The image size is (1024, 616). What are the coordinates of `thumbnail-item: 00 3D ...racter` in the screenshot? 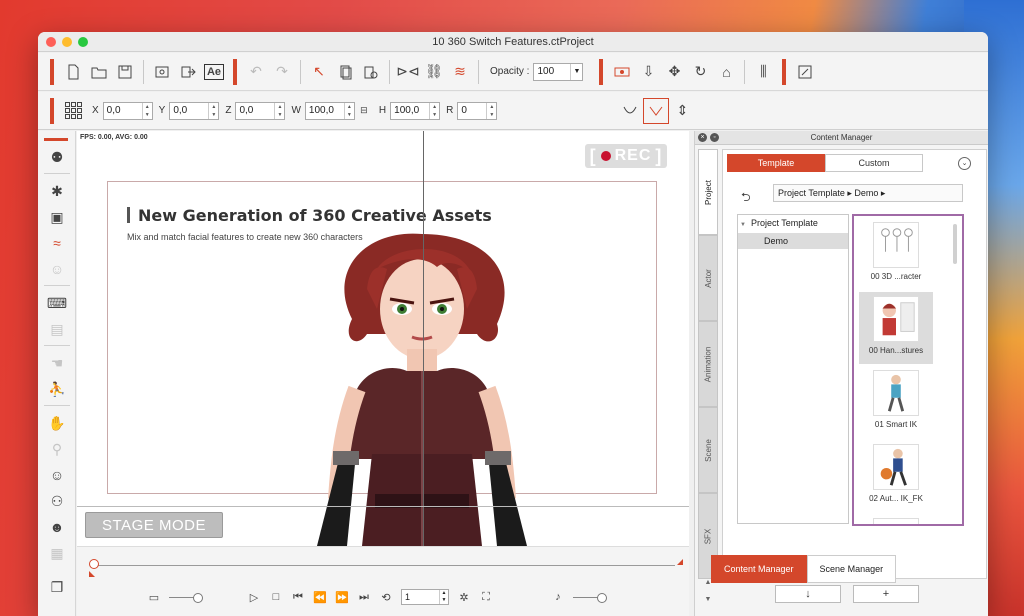 It's located at (896, 254).